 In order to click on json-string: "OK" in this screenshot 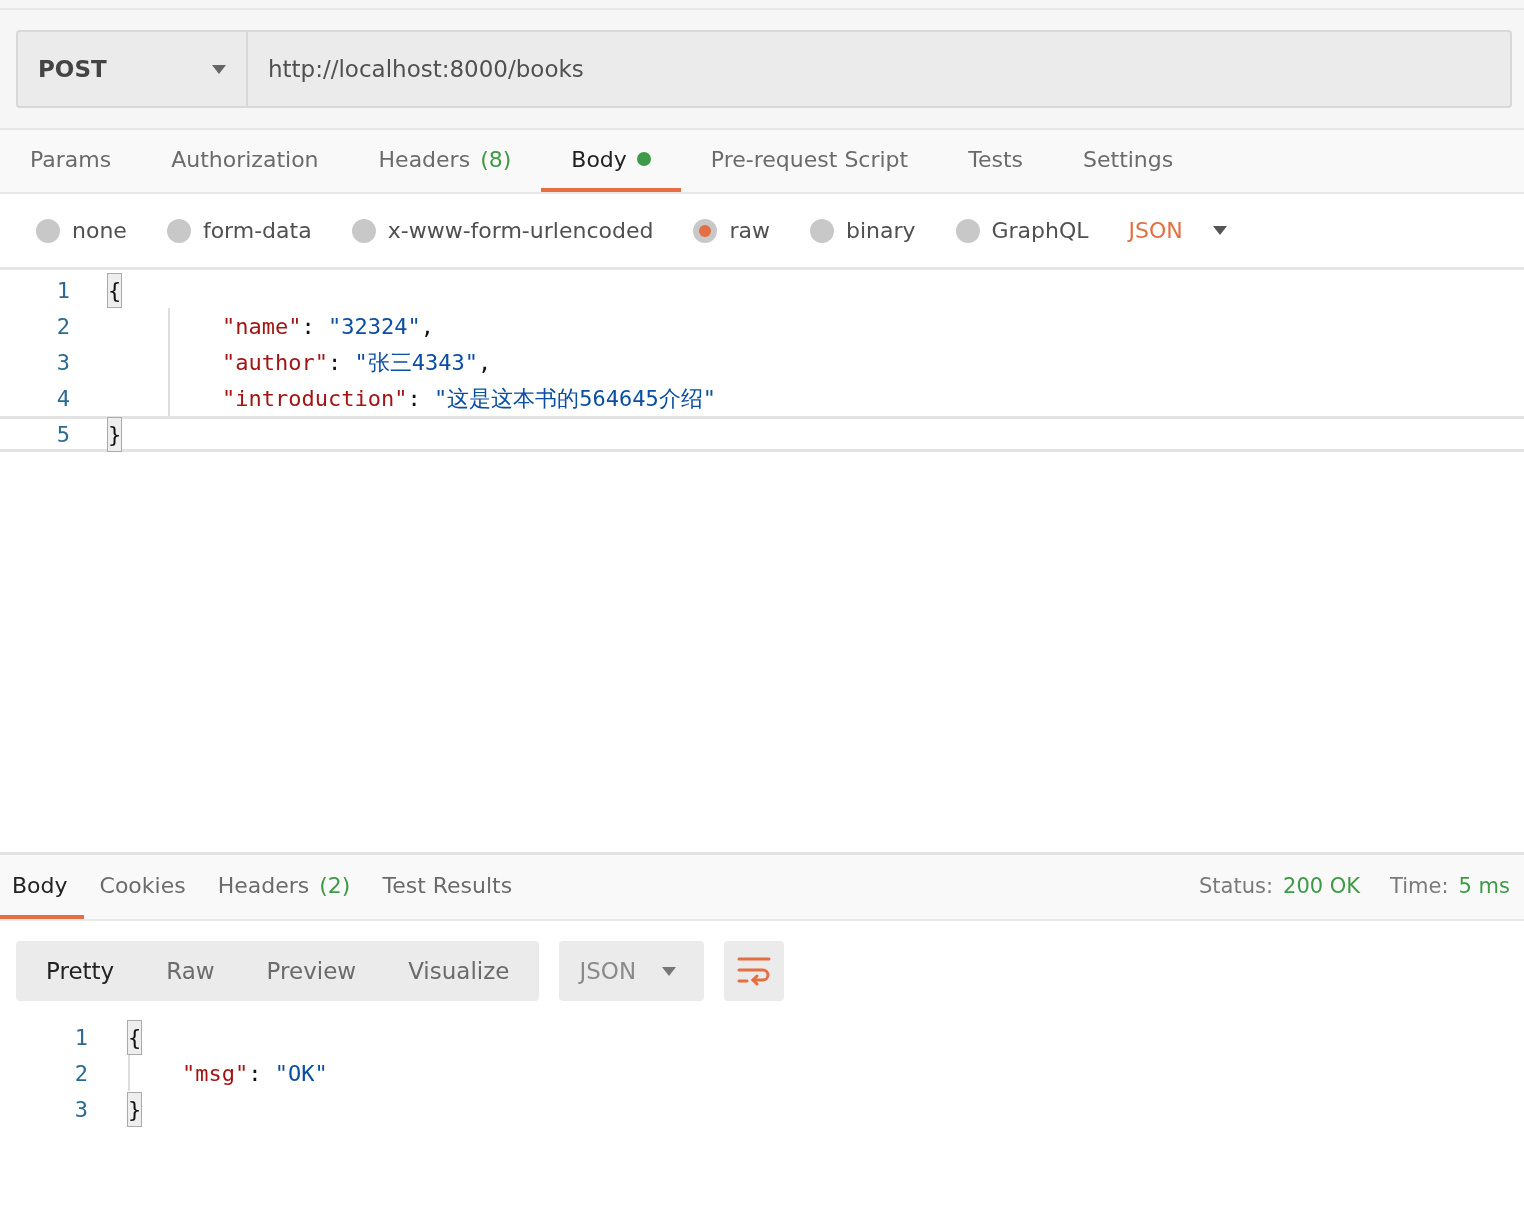, I will do `click(301, 1073)`.